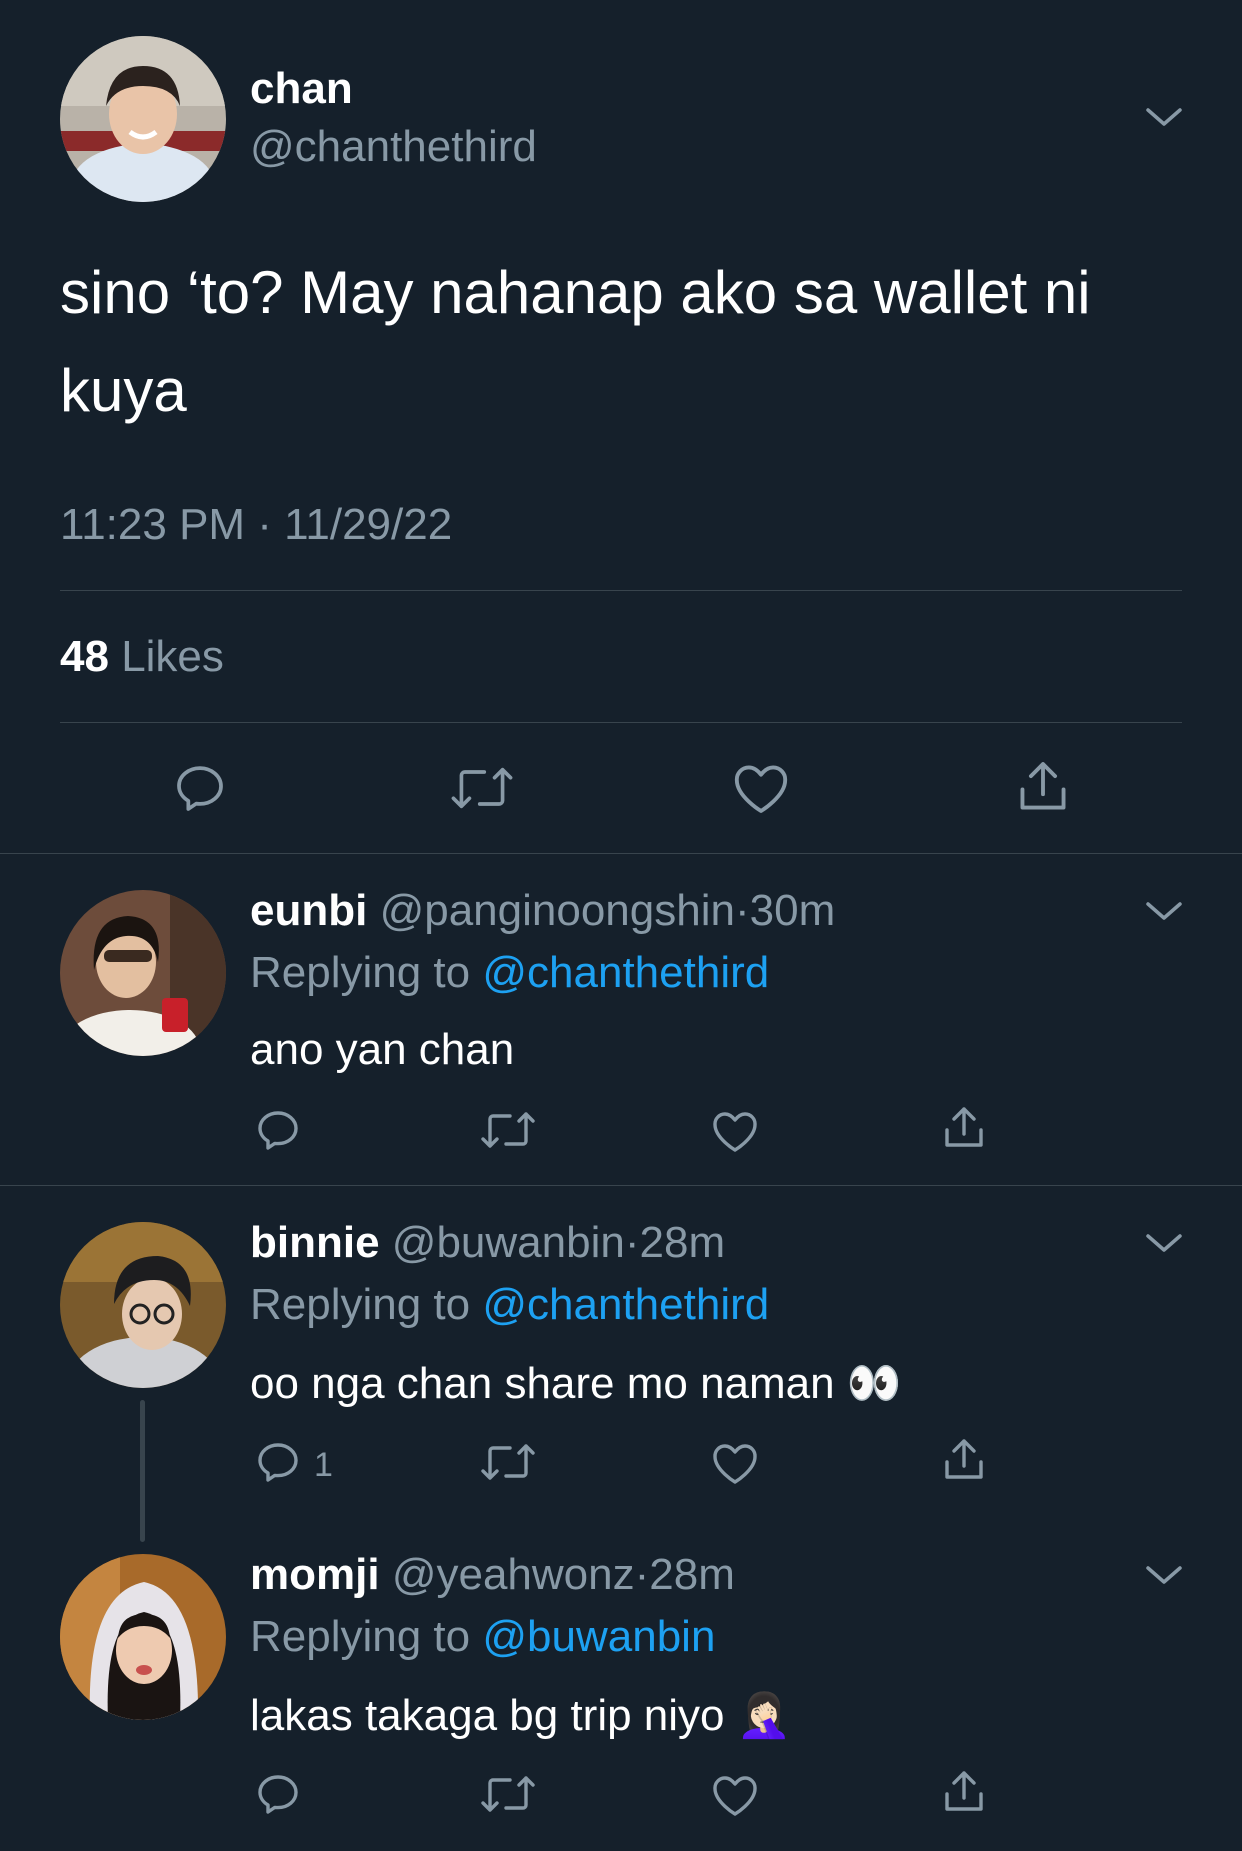  I want to click on likes-count: 48, so click(84, 656).